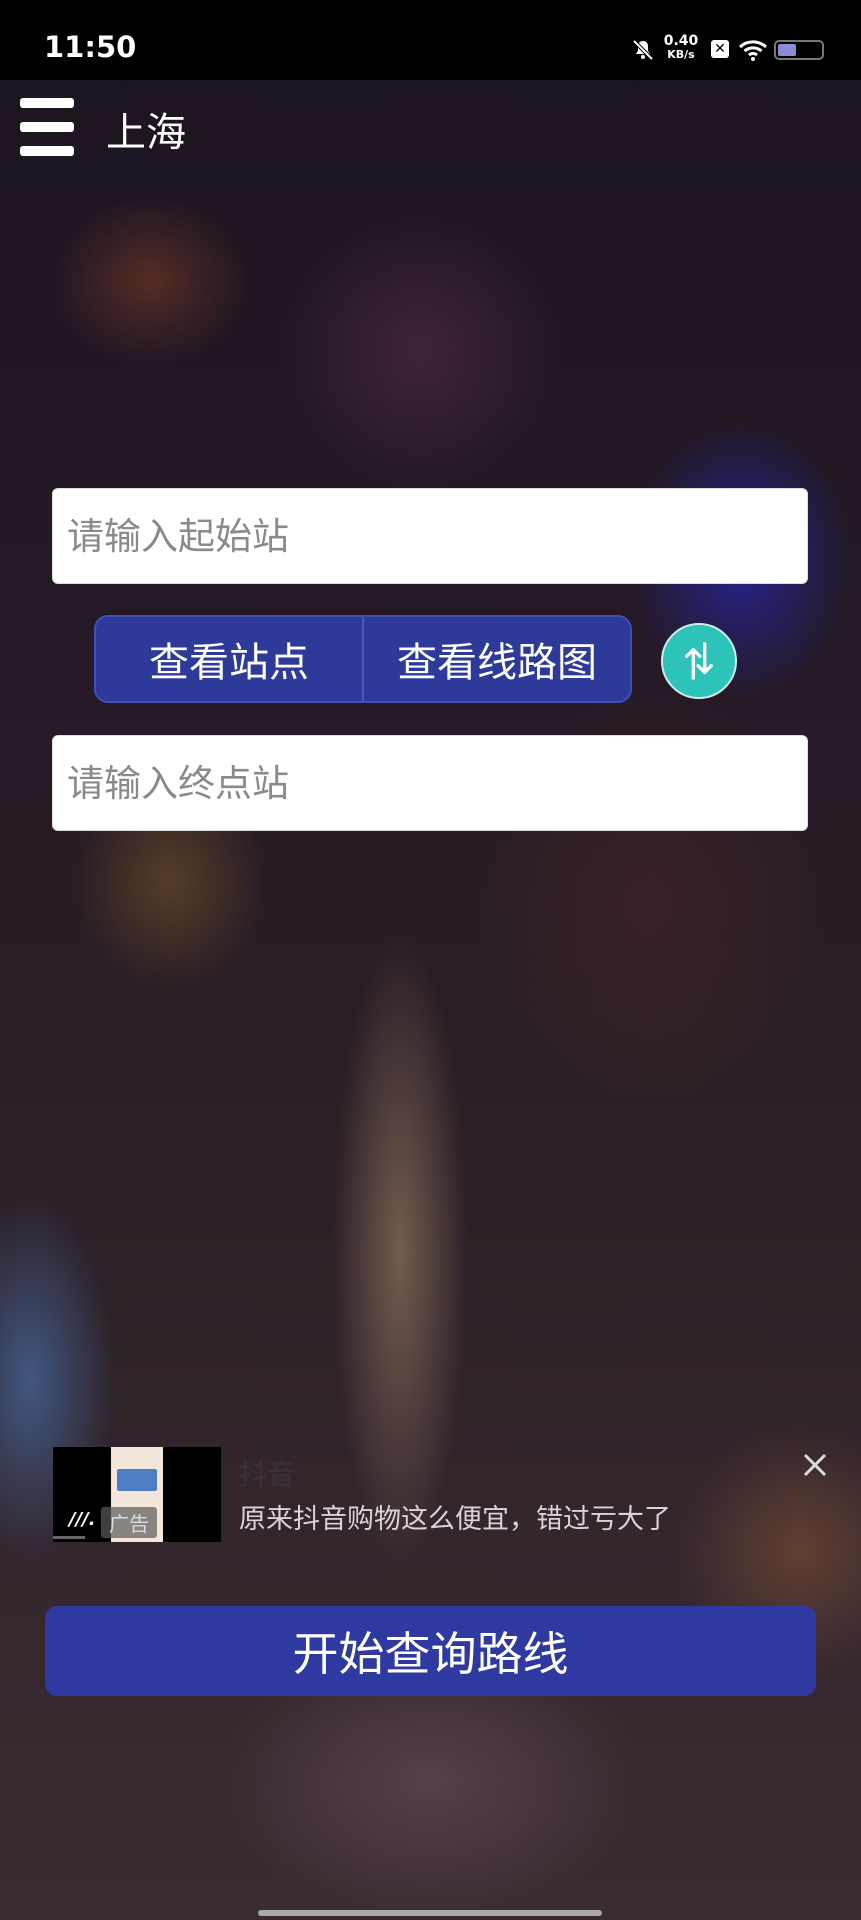  I want to click on start-query-button: 开始查询路线, so click(430, 1651).